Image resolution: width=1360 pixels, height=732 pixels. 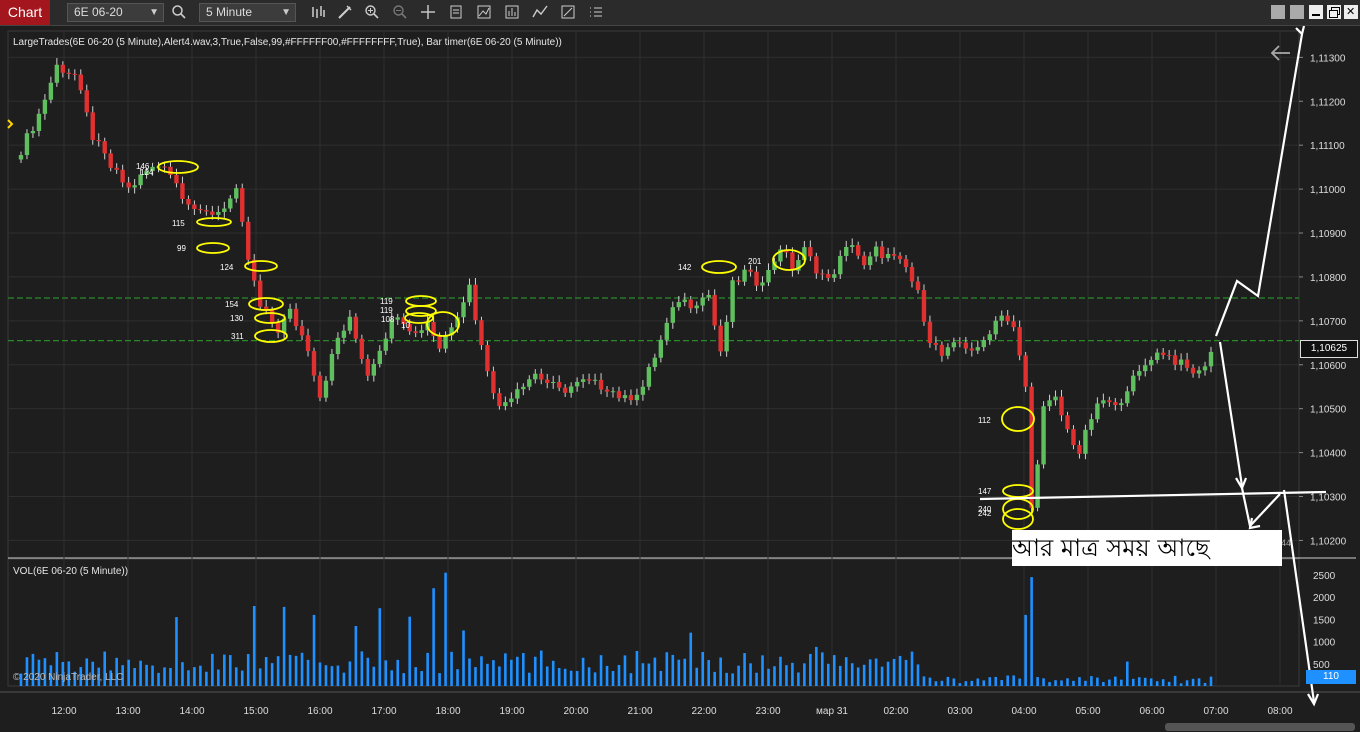 What do you see at coordinates (25, 12) in the screenshot?
I see `chart-tab: Chart` at bounding box center [25, 12].